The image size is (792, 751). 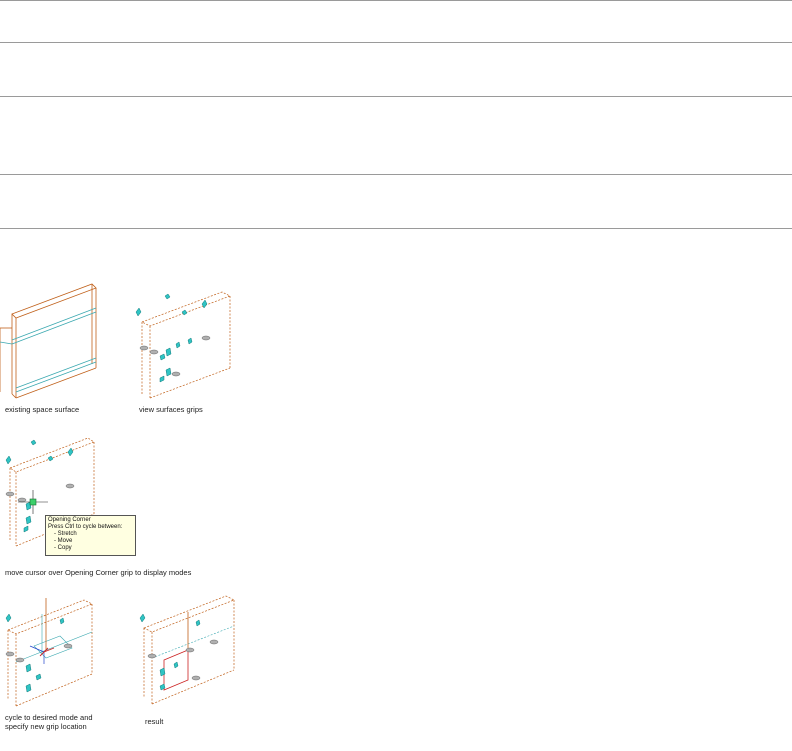 I want to click on tooltip-title: Opening Corner, so click(x=69, y=520).